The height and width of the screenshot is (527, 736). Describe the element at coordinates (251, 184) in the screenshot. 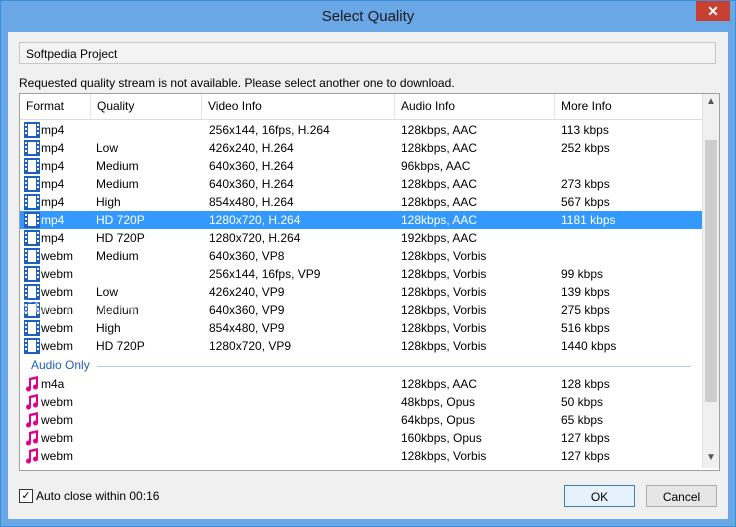

I see `video-info-cell: 640x360, H.264` at that location.